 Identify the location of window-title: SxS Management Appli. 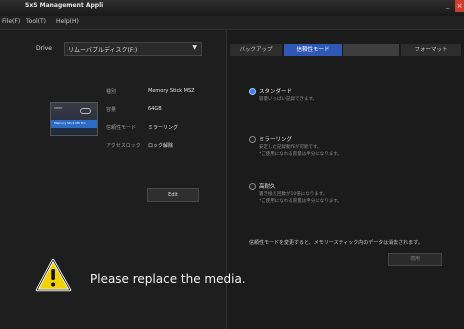
(64, 5).